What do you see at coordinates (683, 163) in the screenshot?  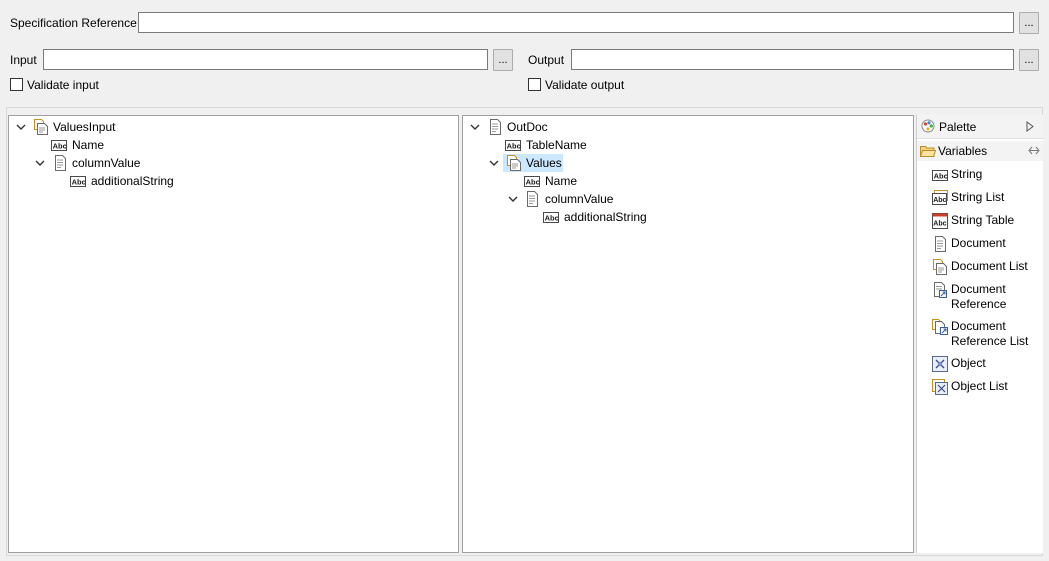 I see `tree-node-values: Values` at bounding box center [683, 163].